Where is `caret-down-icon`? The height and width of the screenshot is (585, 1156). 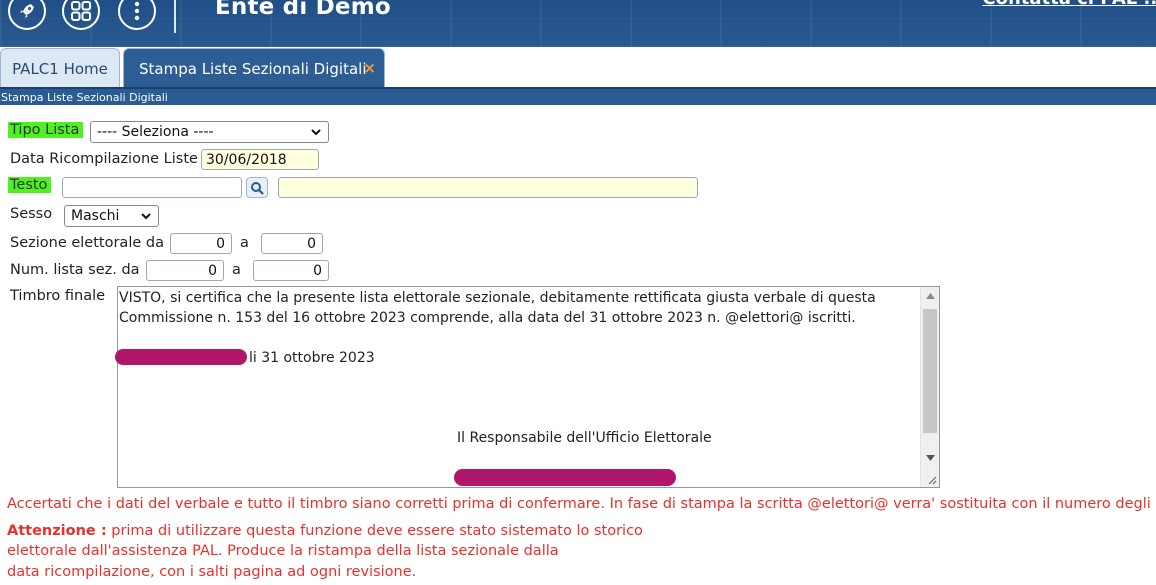 caret-down-icon is located at coordinates (930, 458).